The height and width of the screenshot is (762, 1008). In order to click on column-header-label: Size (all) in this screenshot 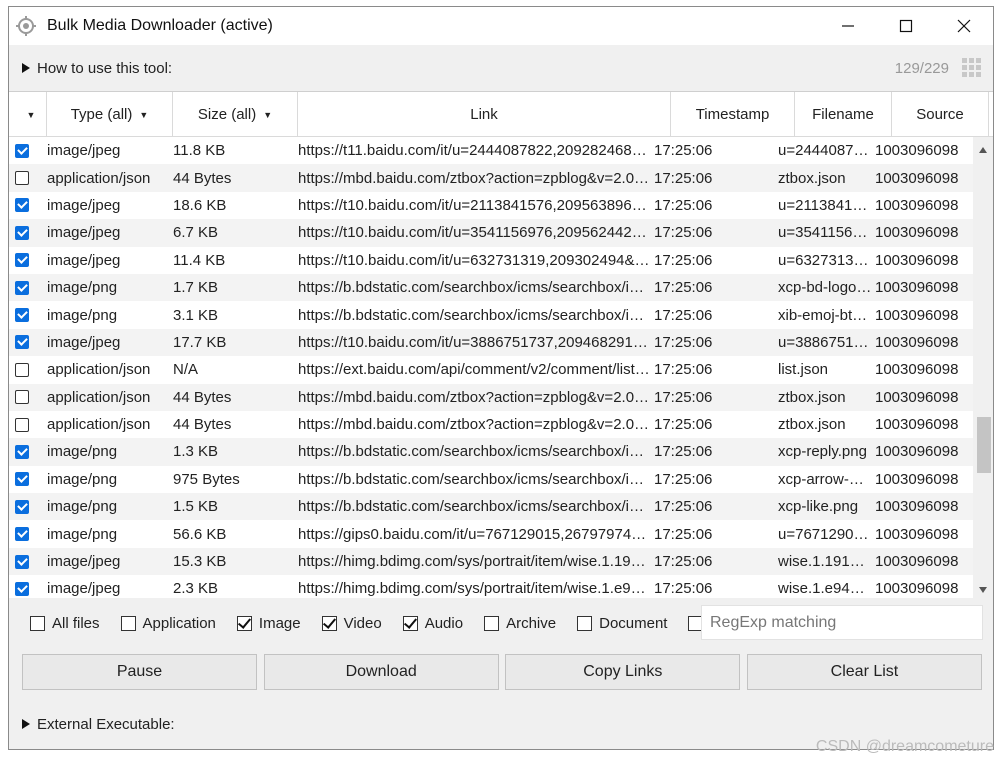, I will do `click(227, 114)`.